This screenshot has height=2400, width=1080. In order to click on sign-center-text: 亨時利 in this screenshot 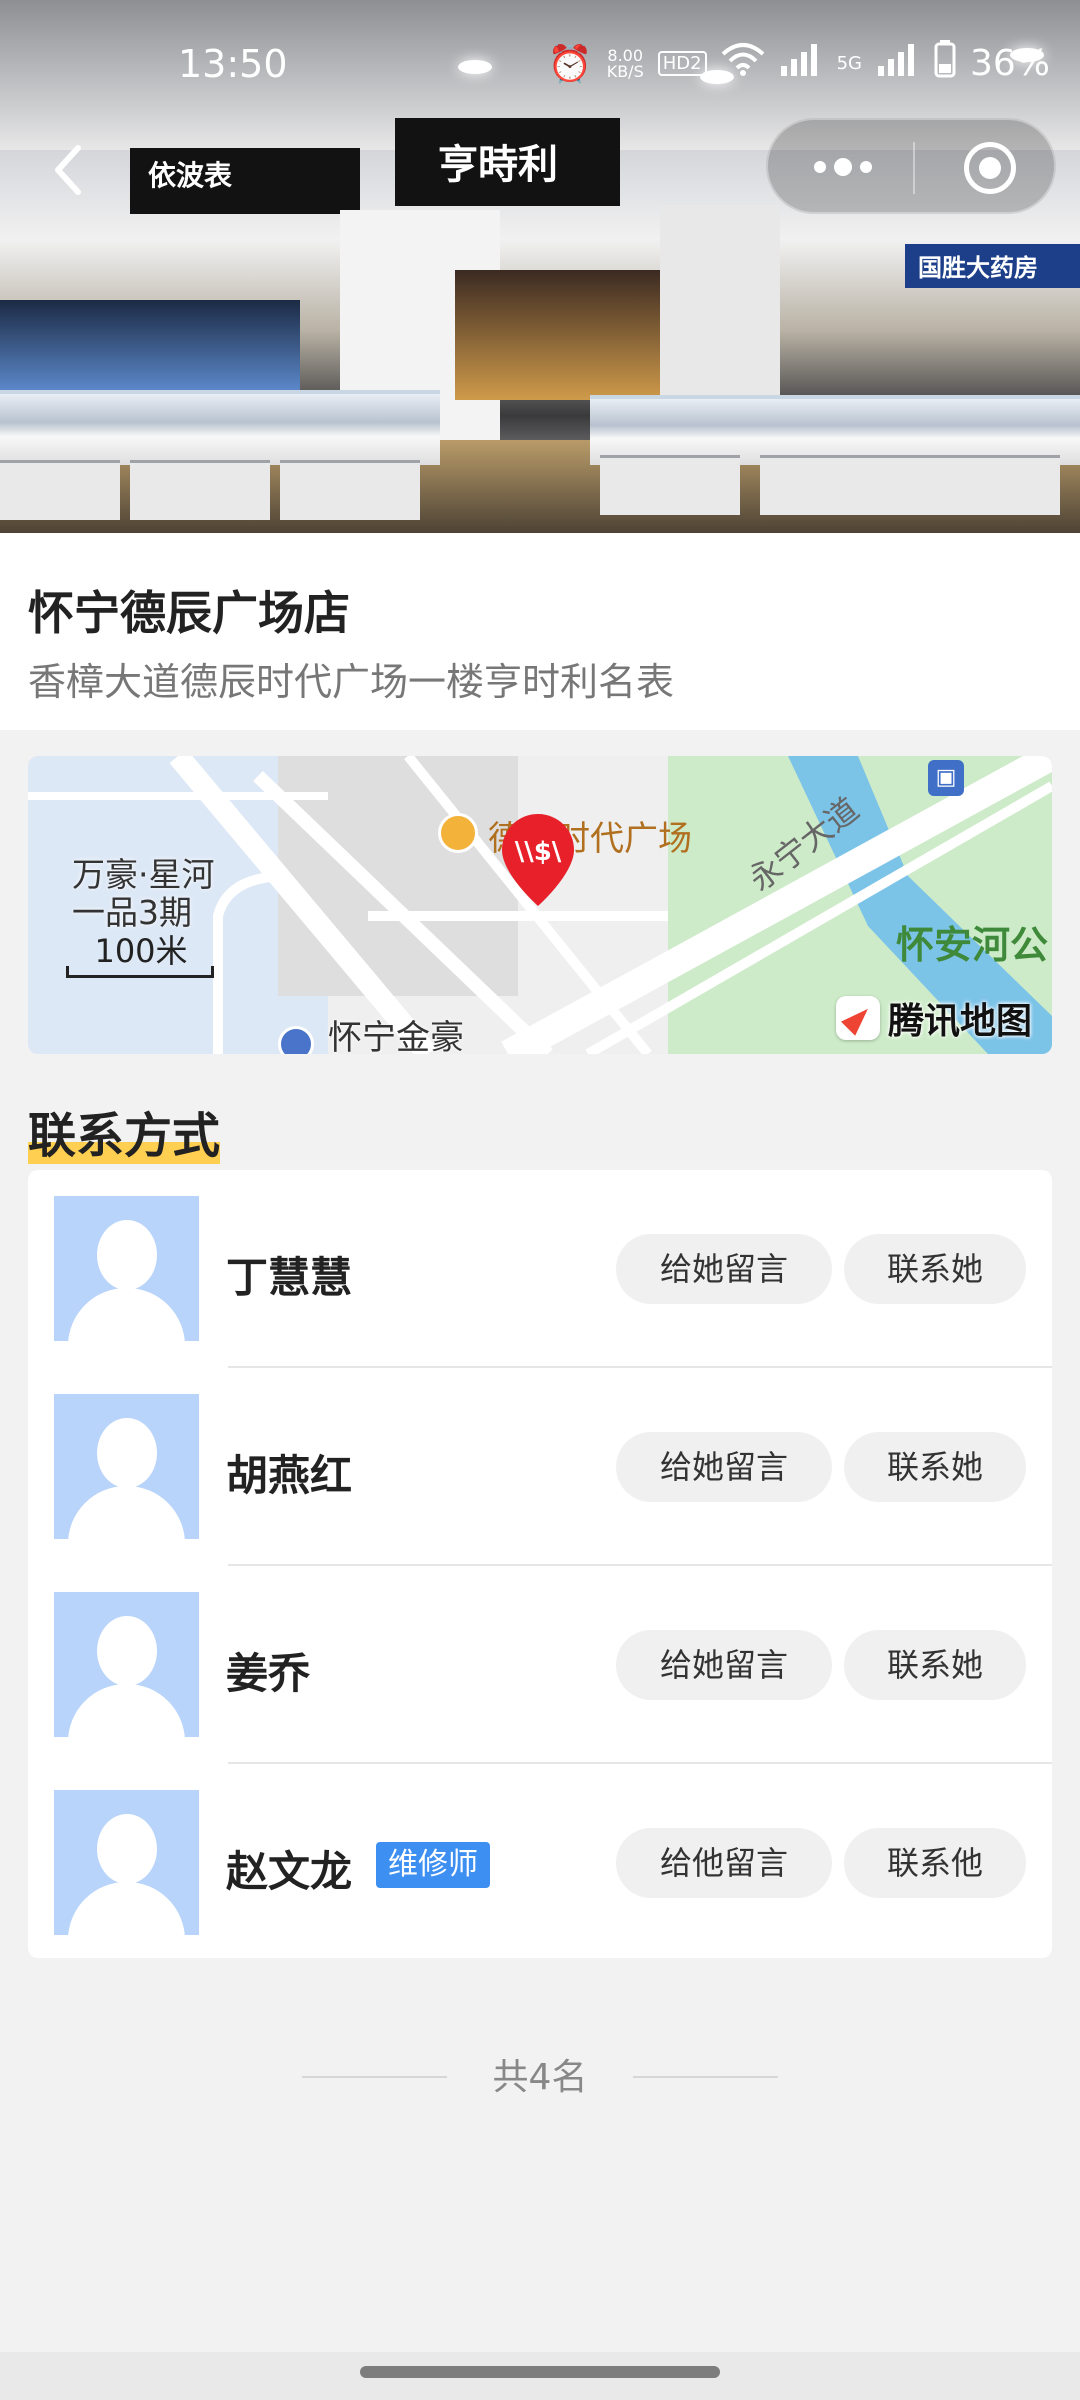, I will do `click(498, 164)`.